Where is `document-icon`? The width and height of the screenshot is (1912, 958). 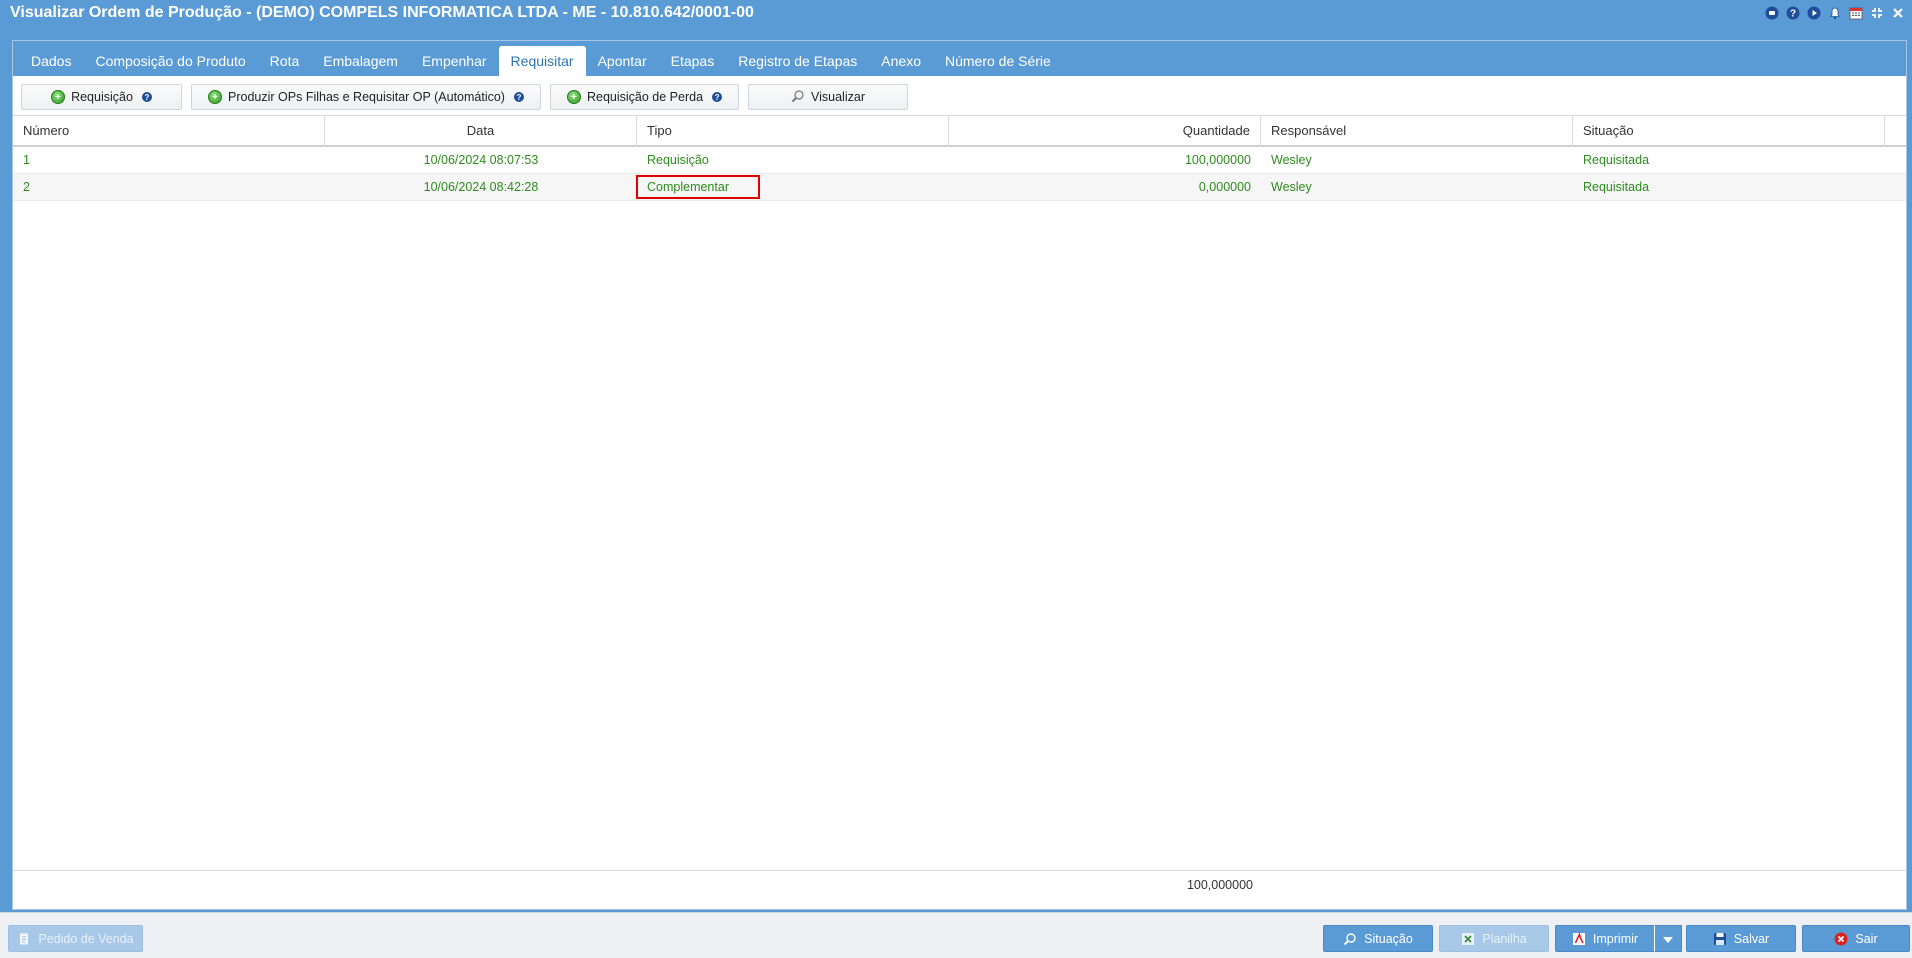
document-icon is located at coordinates (24, 939).